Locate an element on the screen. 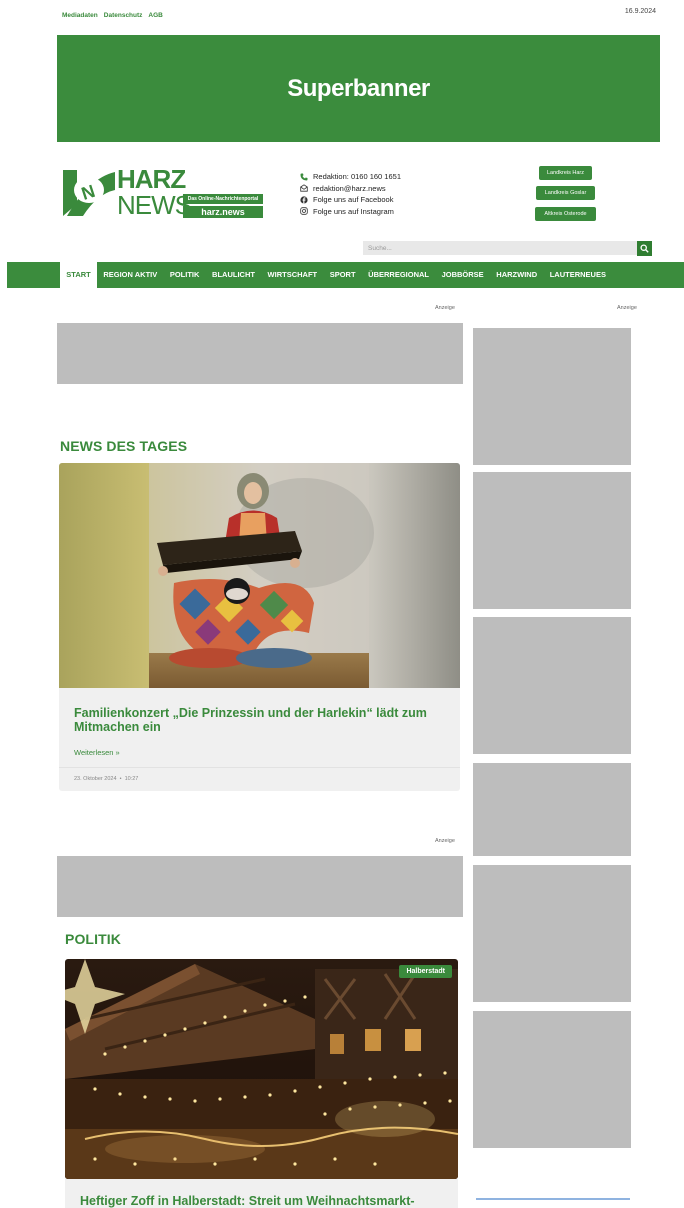 The width and height of the screenshot is (684, 1208). nav-item-jobboerse: JOBBÖRSE is located at coordinates (462, 275).